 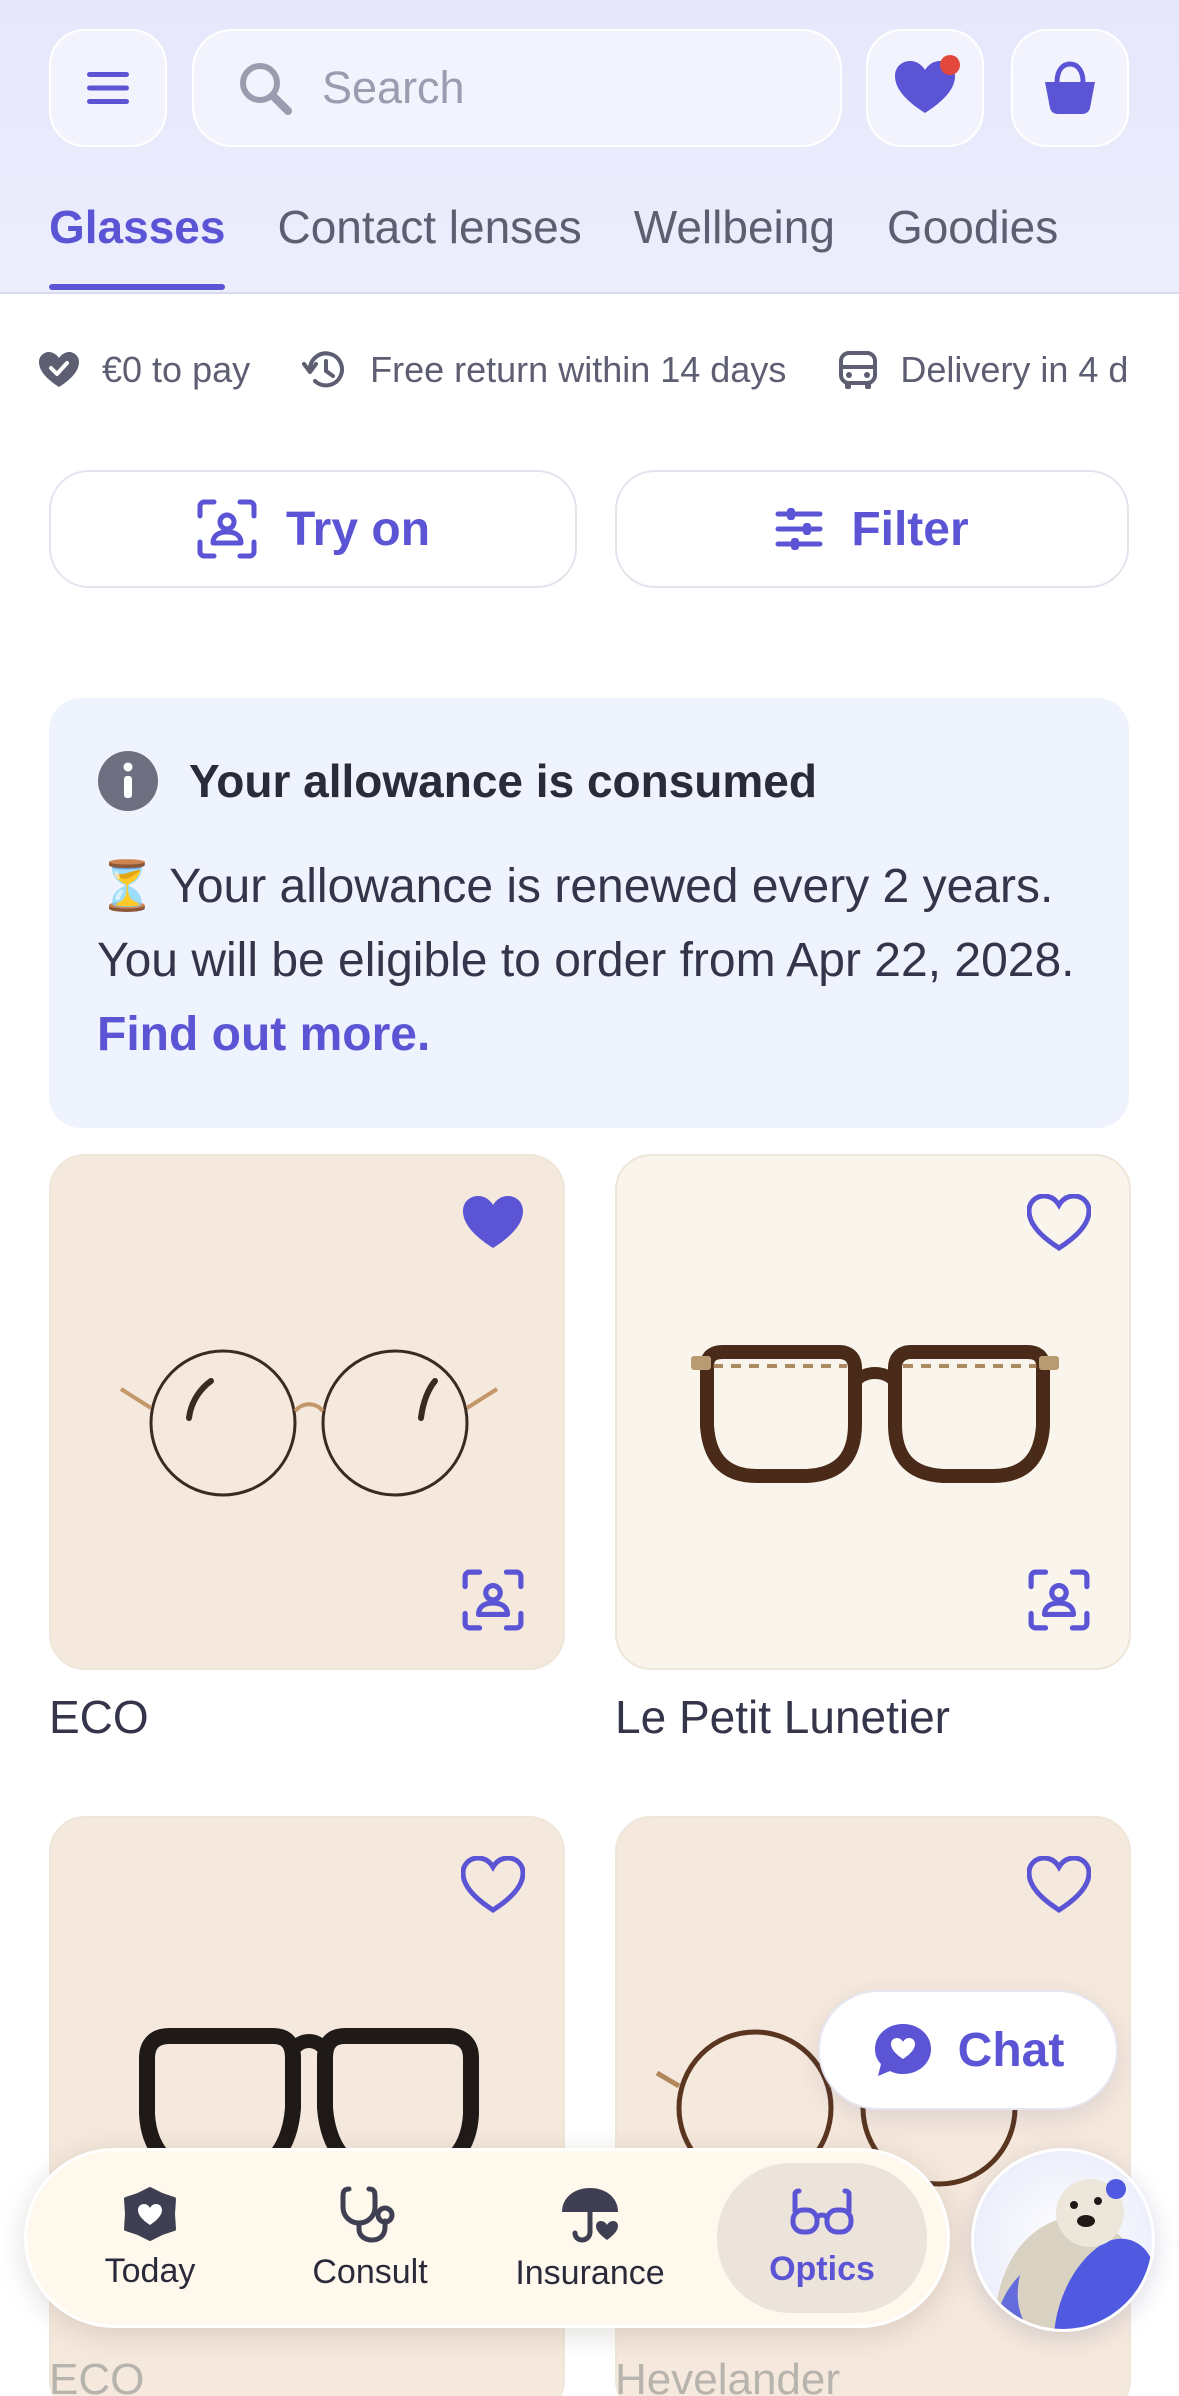 I want to click on search-input: Search, so click(x=517, y=88).